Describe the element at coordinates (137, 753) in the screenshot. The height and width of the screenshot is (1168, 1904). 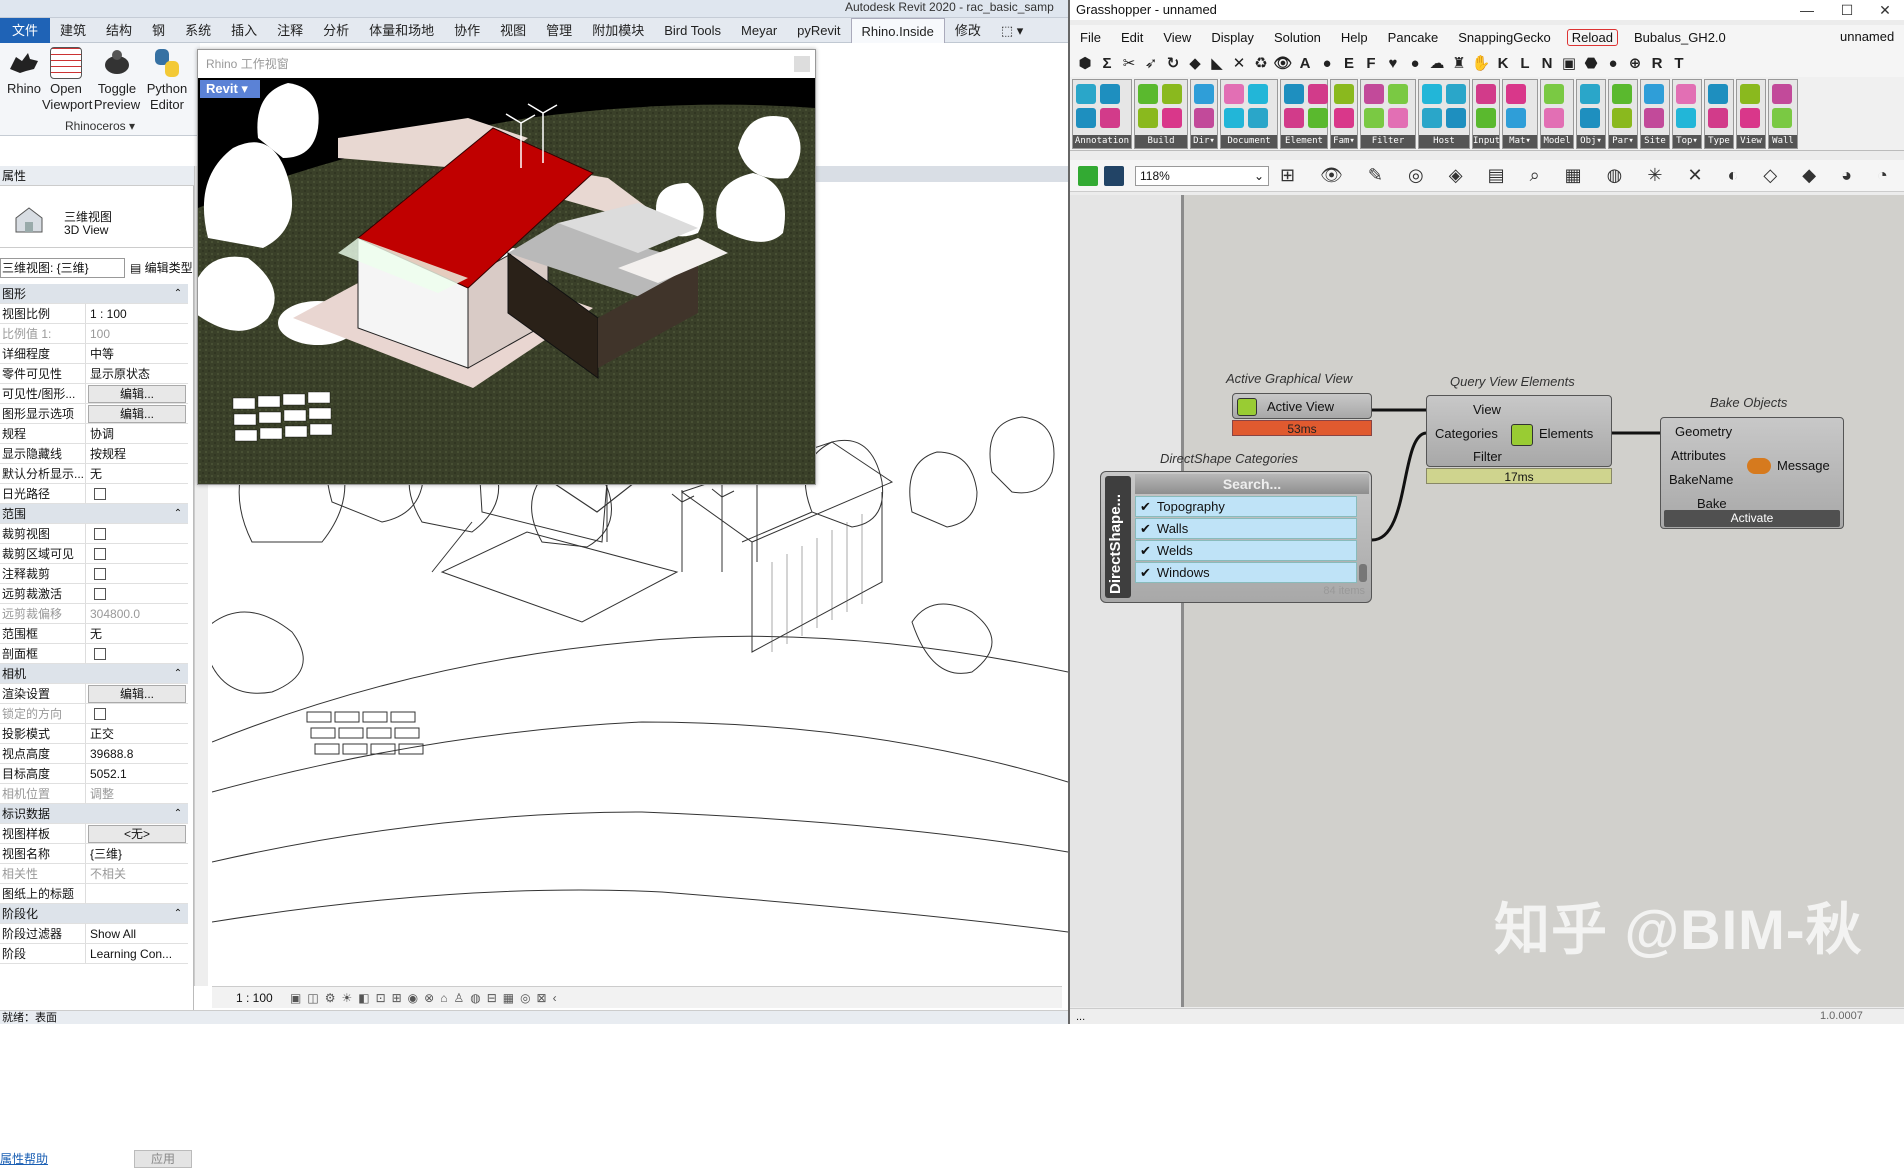
I see `property-value: 39688.8` at that location.